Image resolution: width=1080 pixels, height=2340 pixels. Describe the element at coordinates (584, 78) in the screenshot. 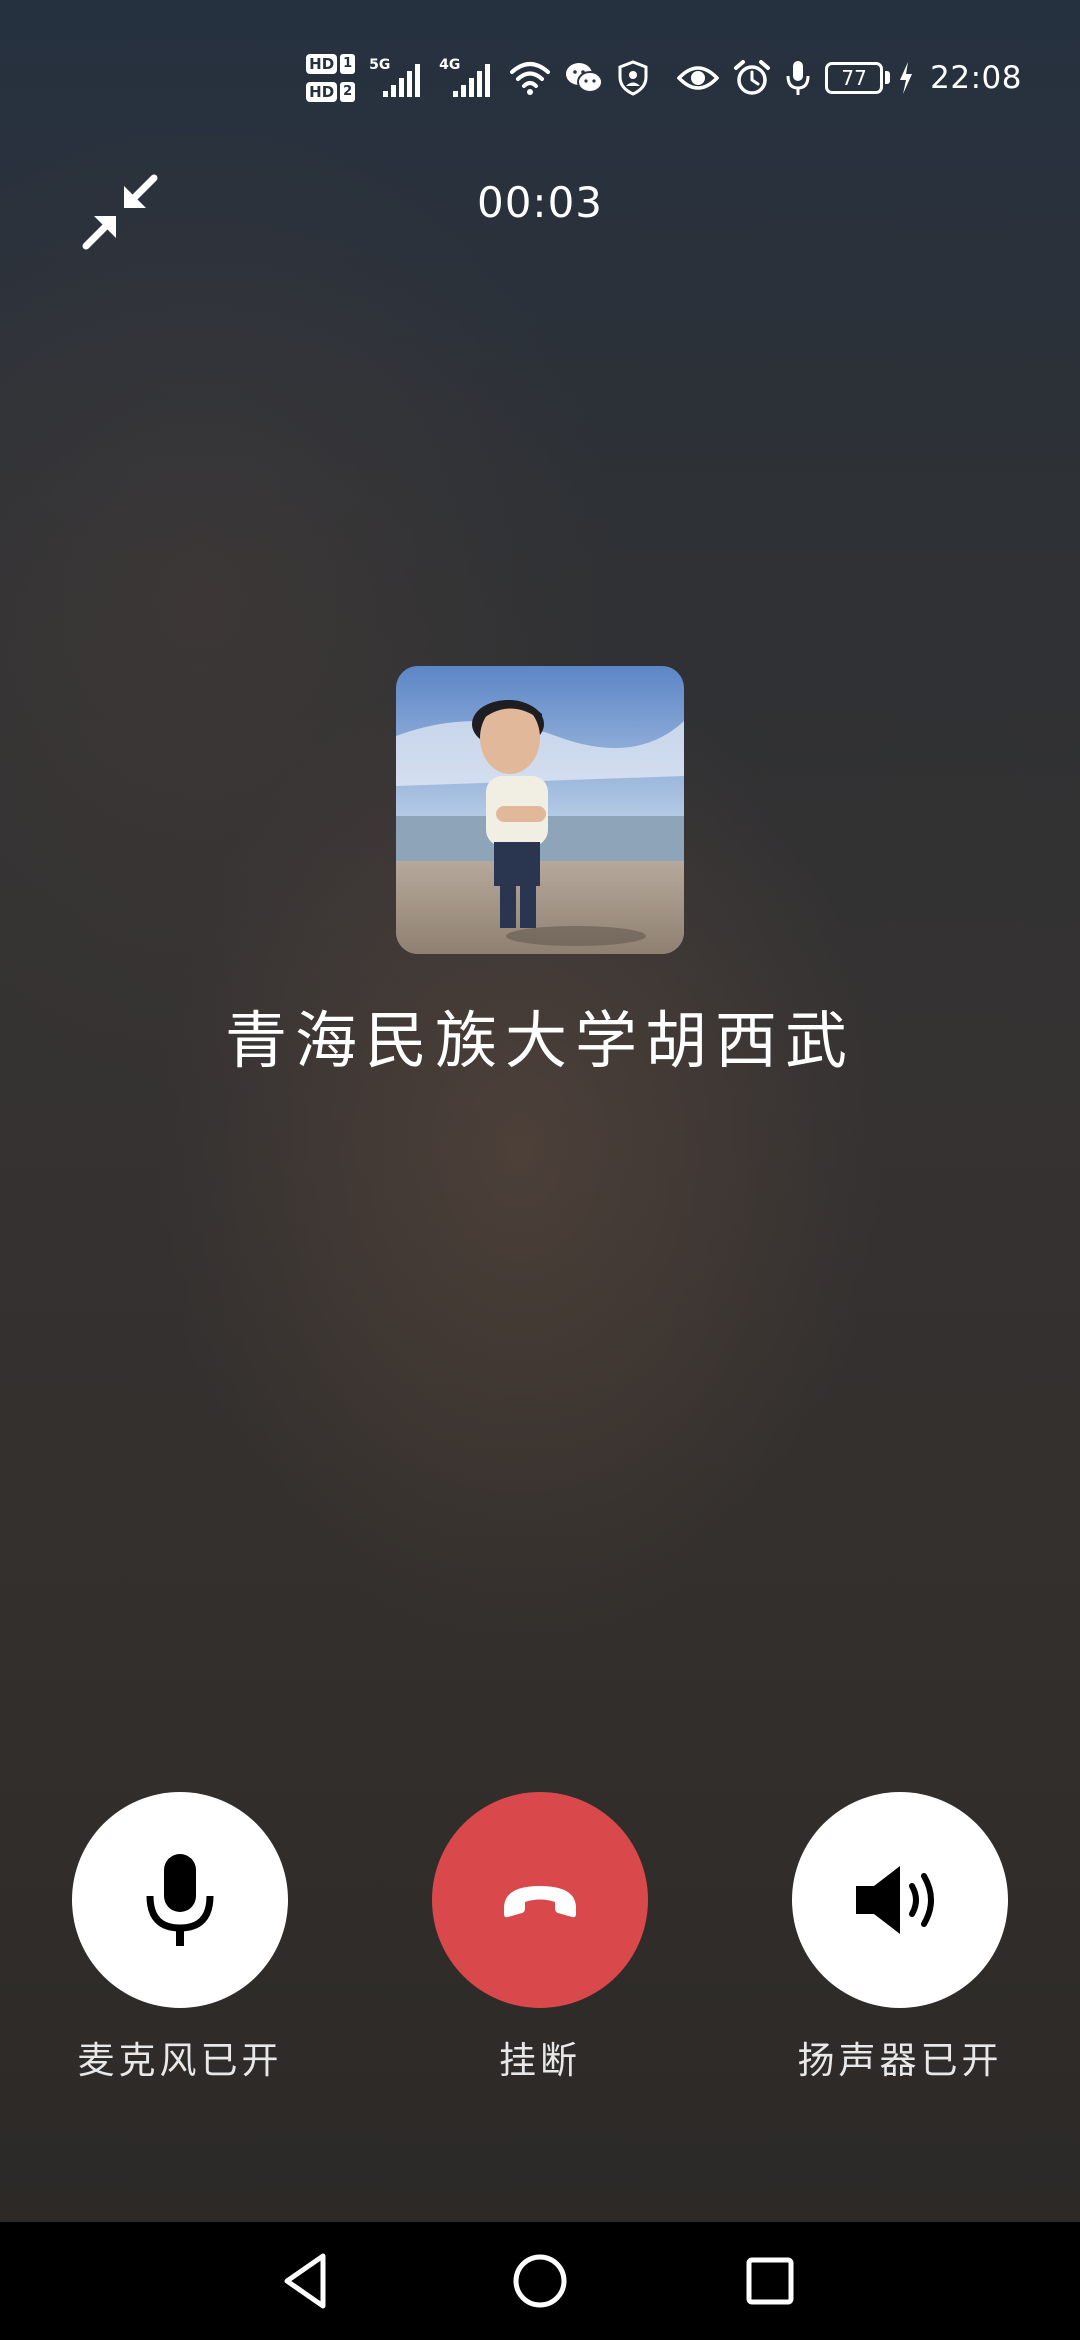

I see `wechat-icon` at that location.